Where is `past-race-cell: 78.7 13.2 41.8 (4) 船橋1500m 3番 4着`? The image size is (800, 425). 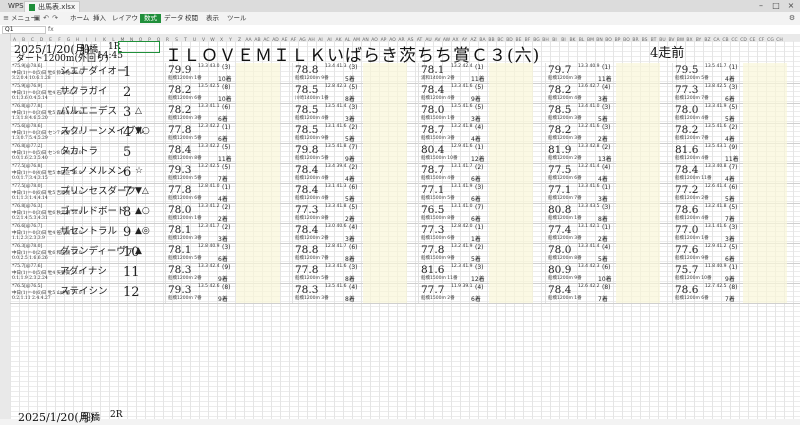 past-race-cell: 78.7 13.2 41.8 (4) 船橋1500m 3番 4着 is located at coordinates (477, 133).